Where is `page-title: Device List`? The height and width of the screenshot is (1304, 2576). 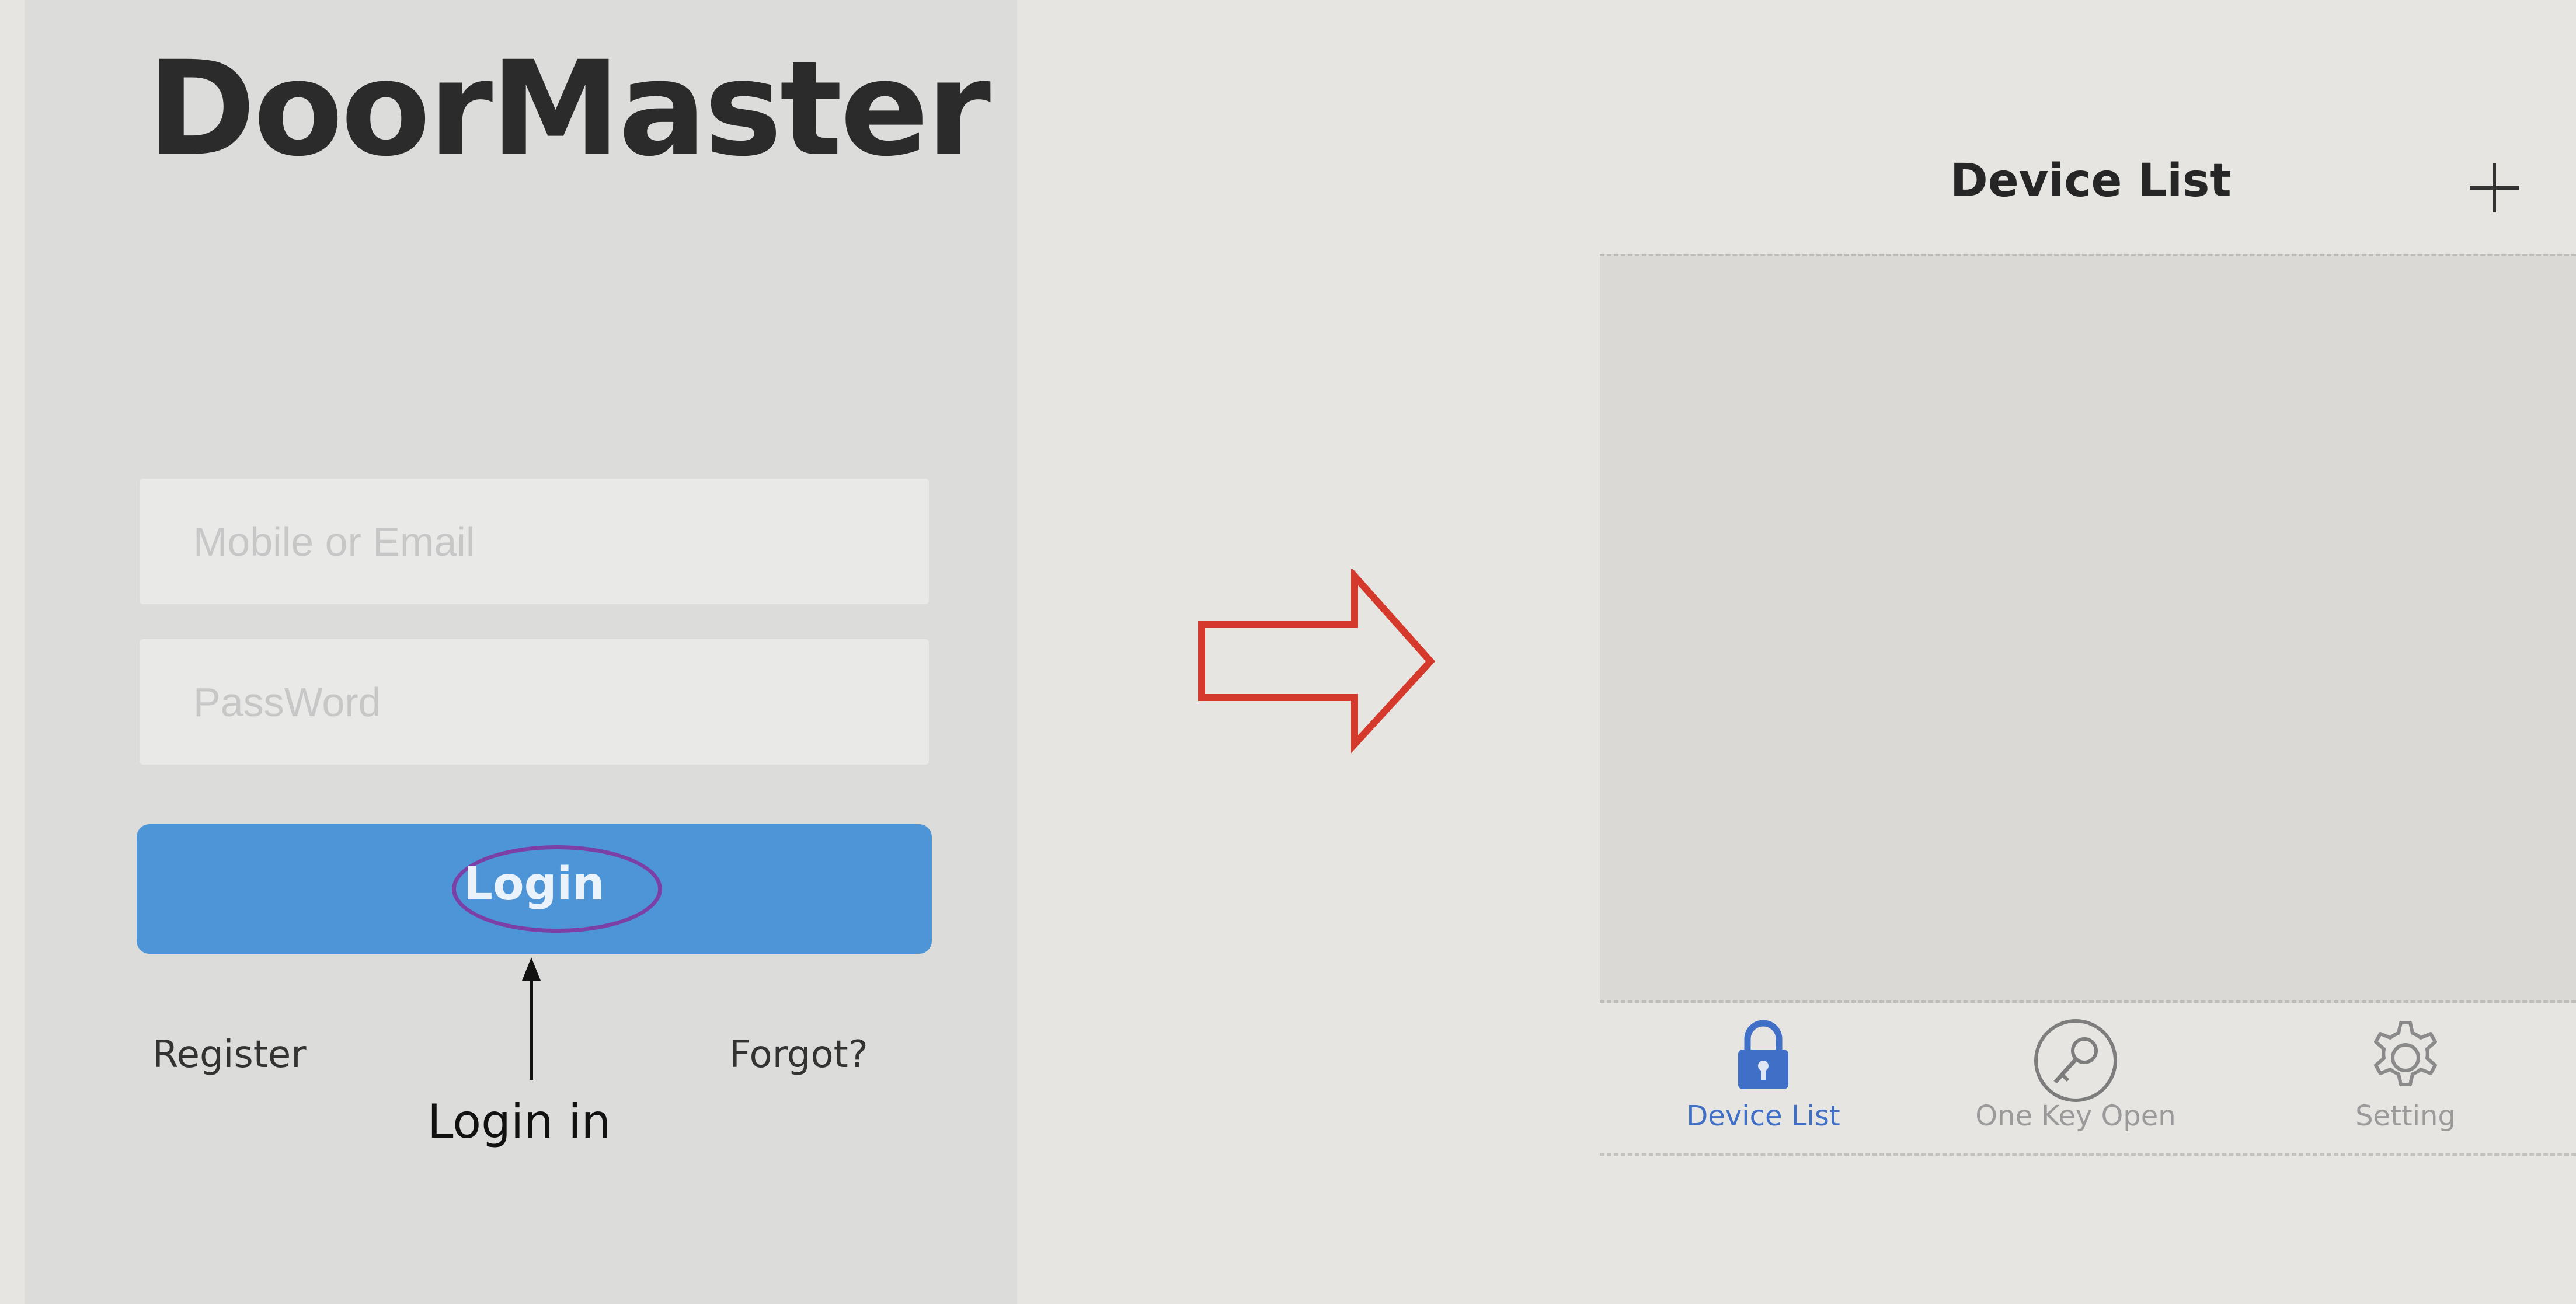 page-title: Device List is located at coordinates (2091, 181).